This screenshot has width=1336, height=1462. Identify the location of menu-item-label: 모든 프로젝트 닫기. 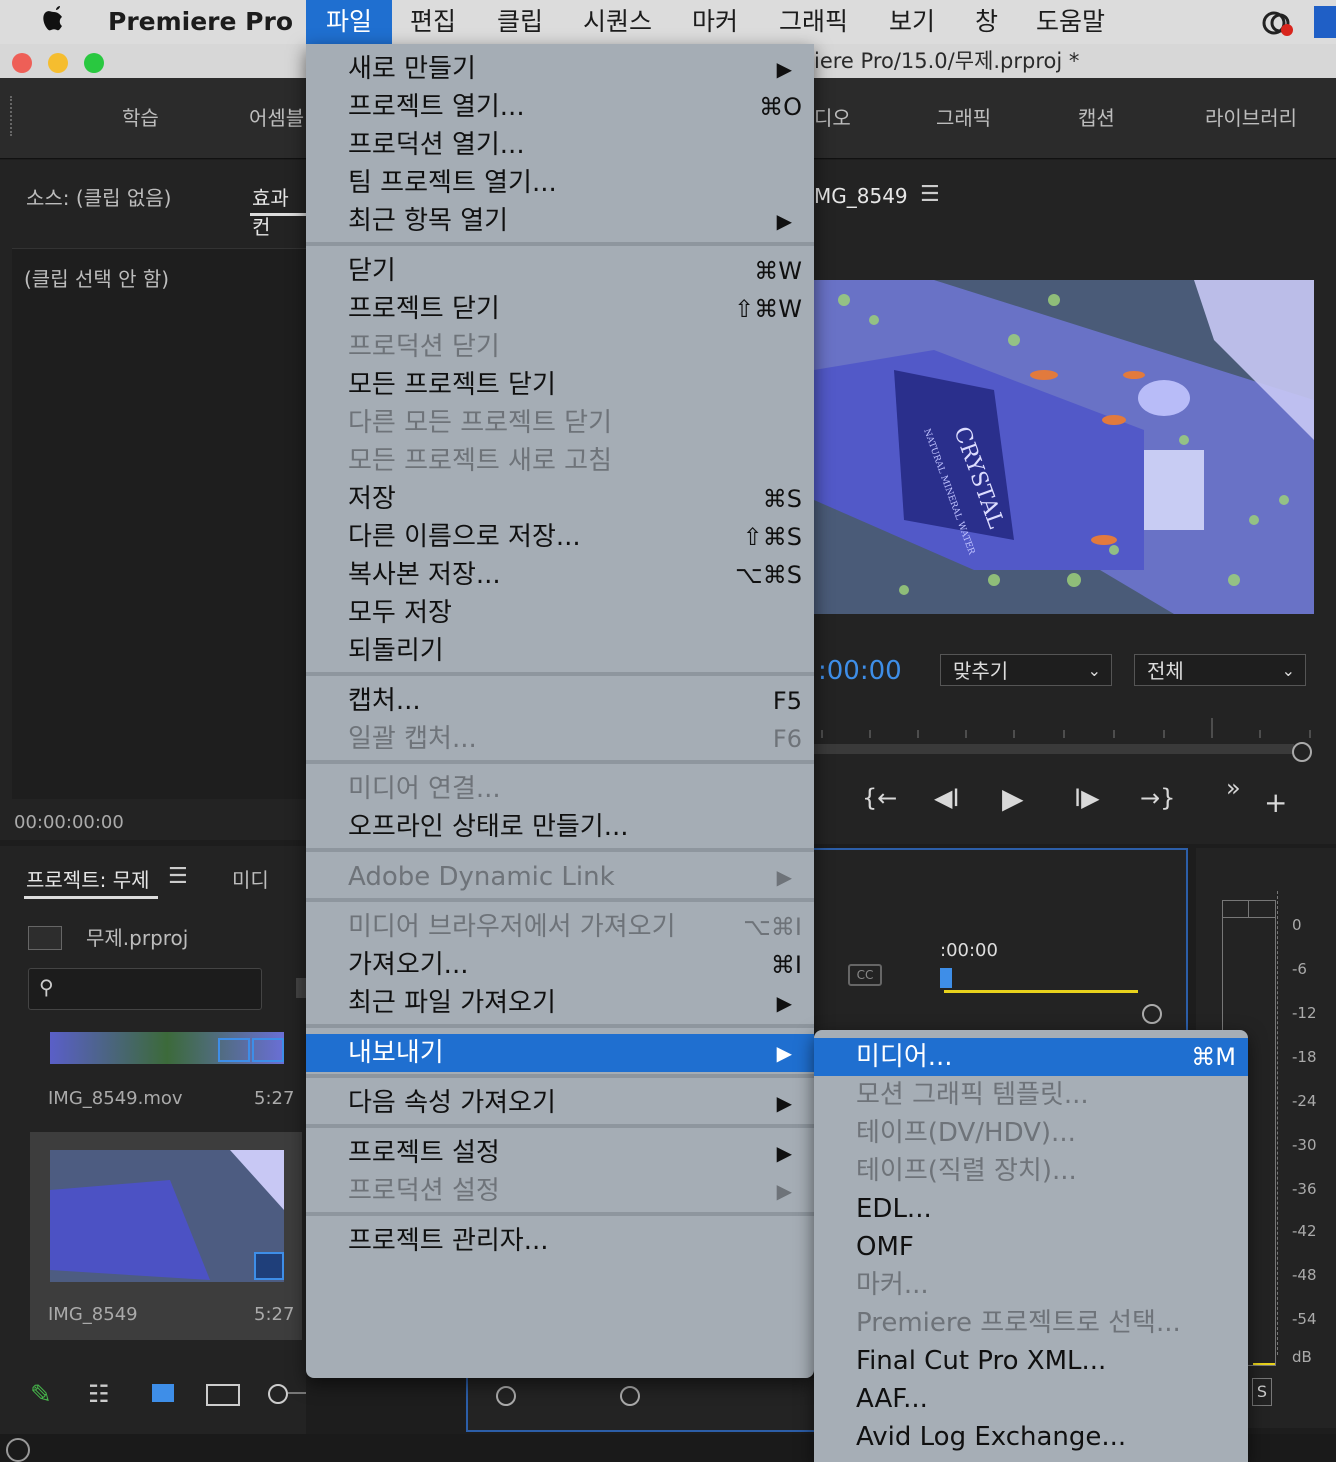
(452, 385).